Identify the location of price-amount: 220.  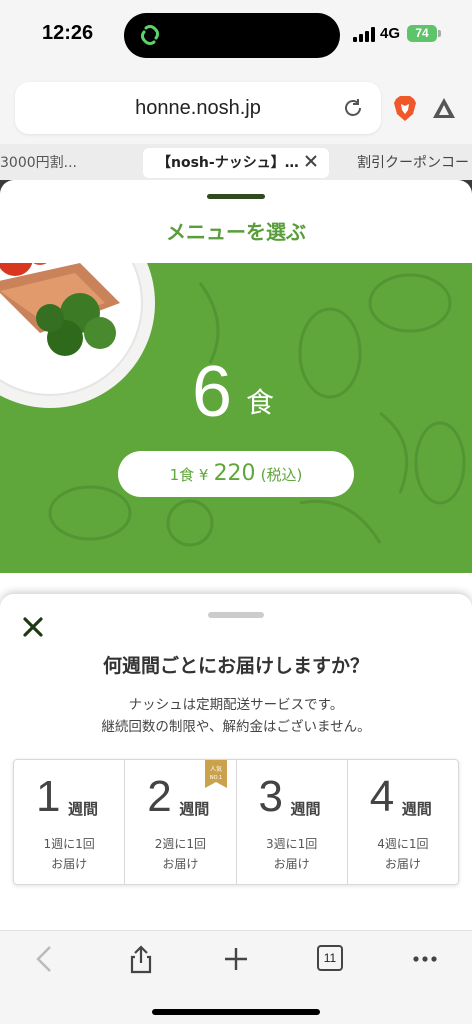
(234, 473).